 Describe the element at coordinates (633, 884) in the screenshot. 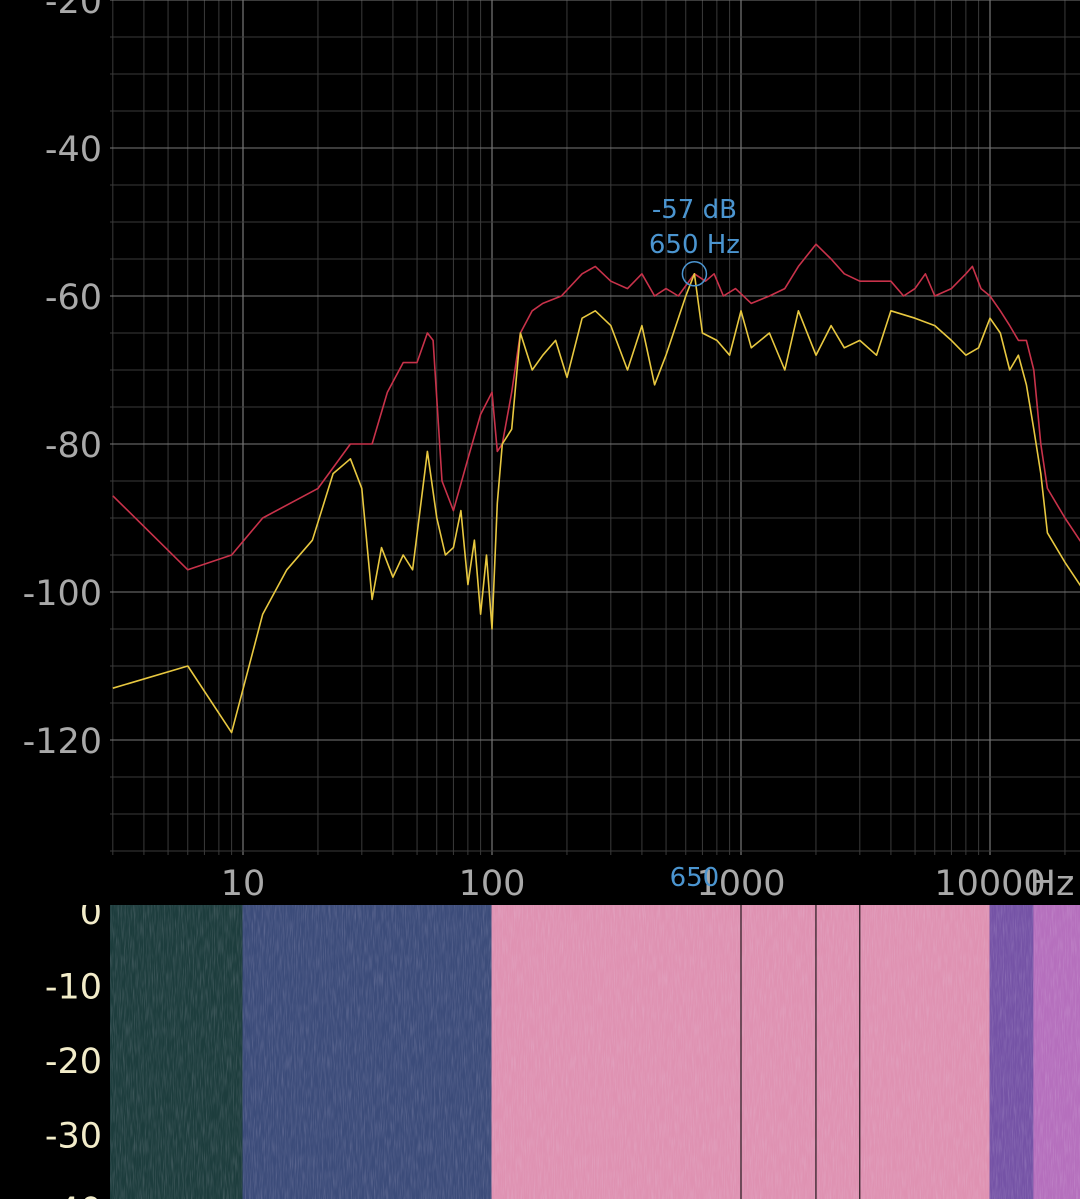

I see `x-axis-ticks: 10 100 1000 10000` at that location.